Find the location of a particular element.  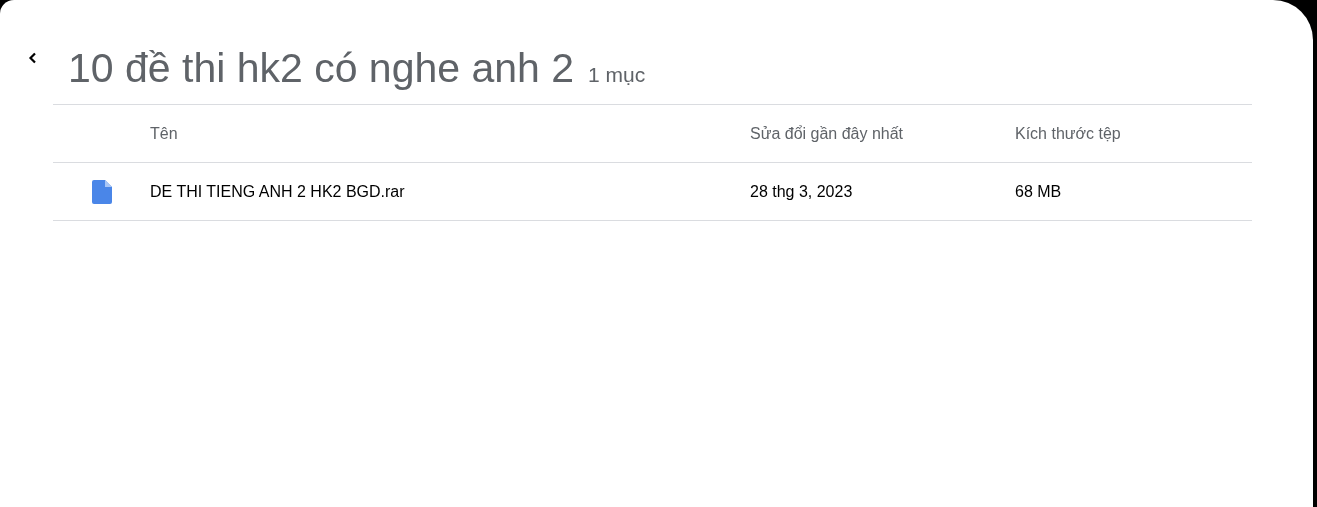

column-header: Tên is located at coordinates (164, 133).